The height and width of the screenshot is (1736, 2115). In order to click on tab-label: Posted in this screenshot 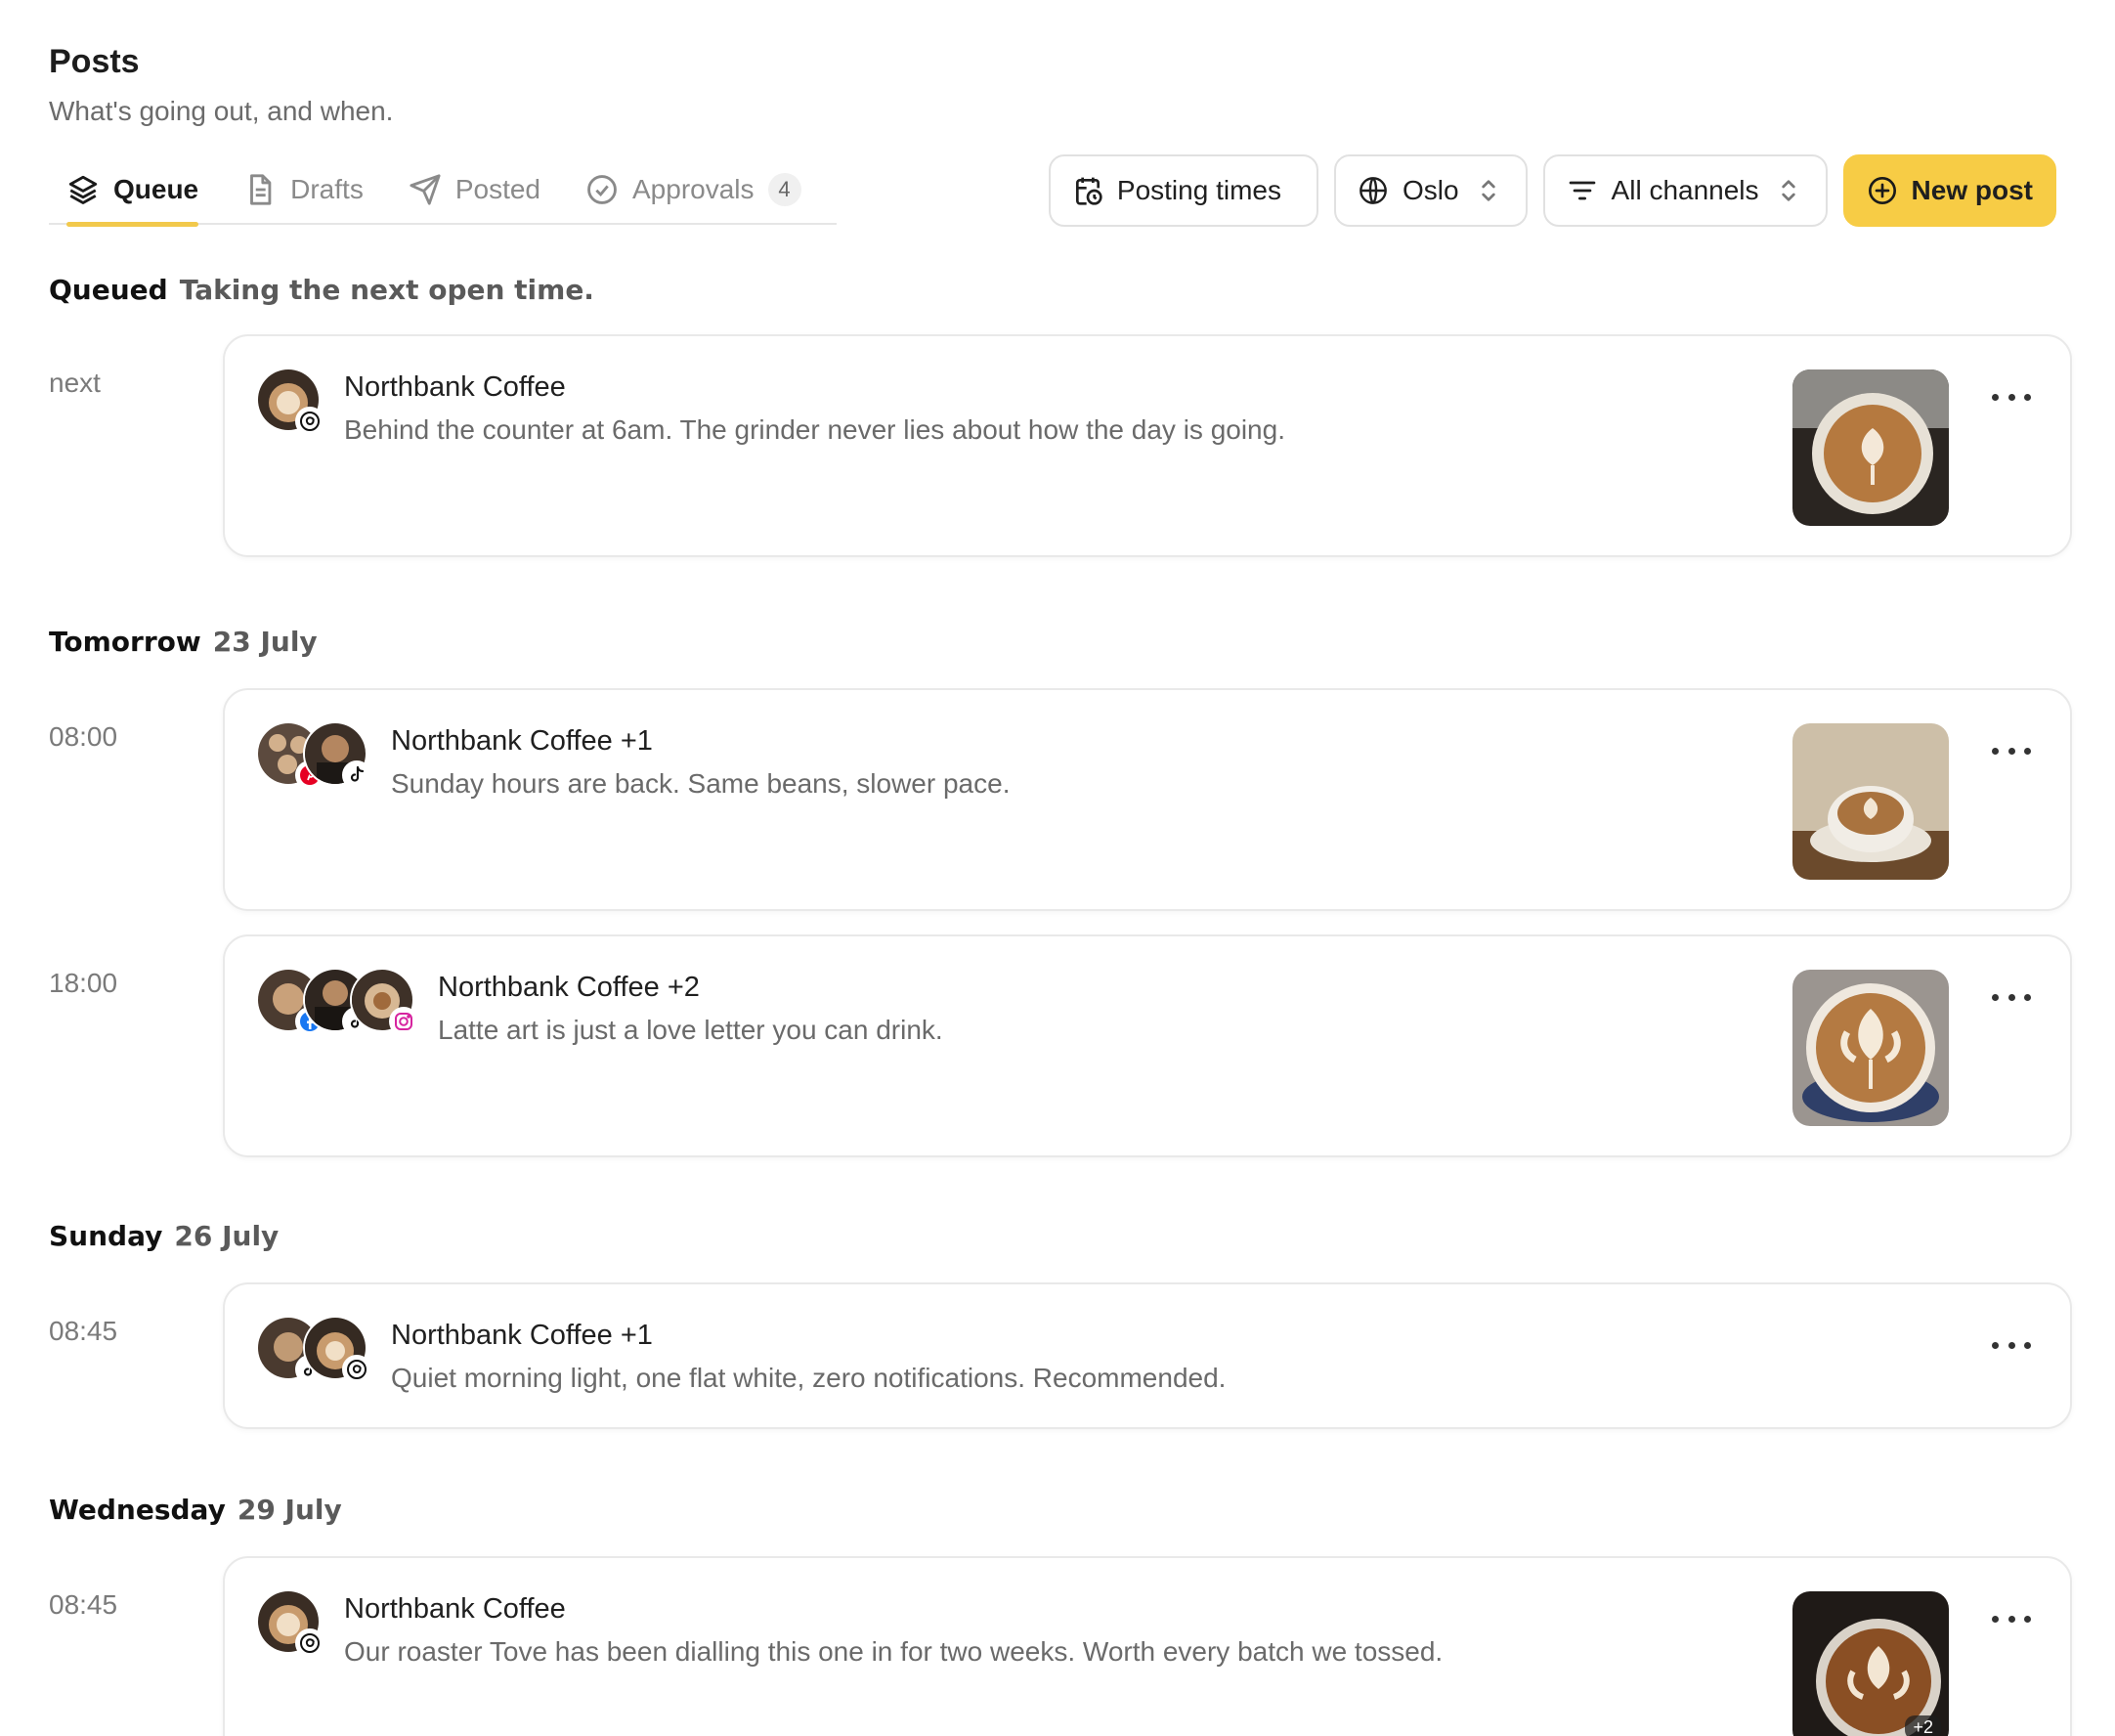, I will do `click(497, 189)`.